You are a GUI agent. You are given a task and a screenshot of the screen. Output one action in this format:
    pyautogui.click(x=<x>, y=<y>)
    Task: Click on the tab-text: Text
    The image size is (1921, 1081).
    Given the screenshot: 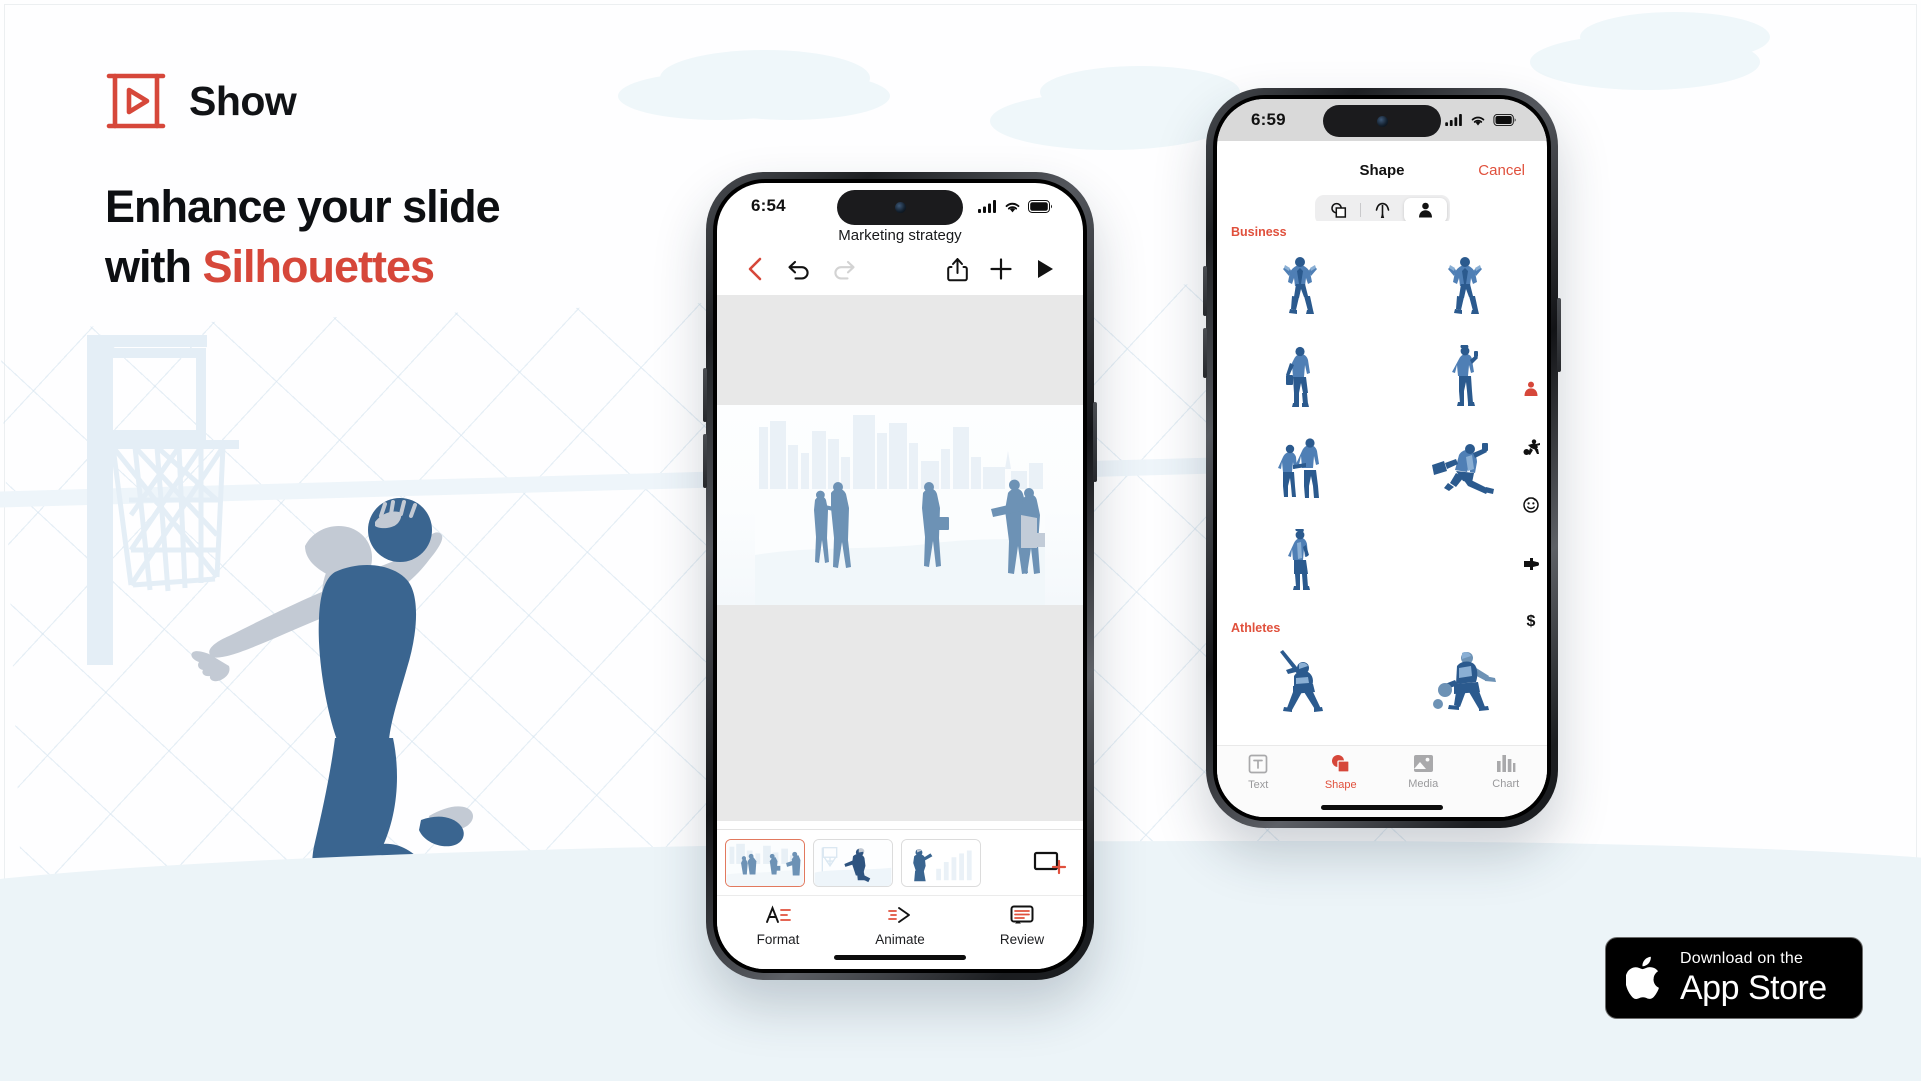 What is the action you would take?
    pyautogui.click(x=1258, y=772)
    